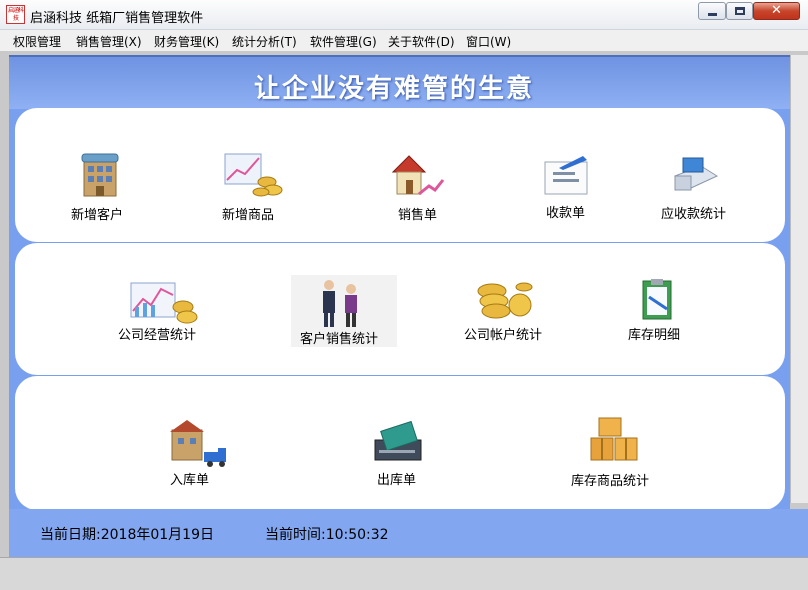 The image size is (808, 590). I want to click on building-icon, so click(100, 175).